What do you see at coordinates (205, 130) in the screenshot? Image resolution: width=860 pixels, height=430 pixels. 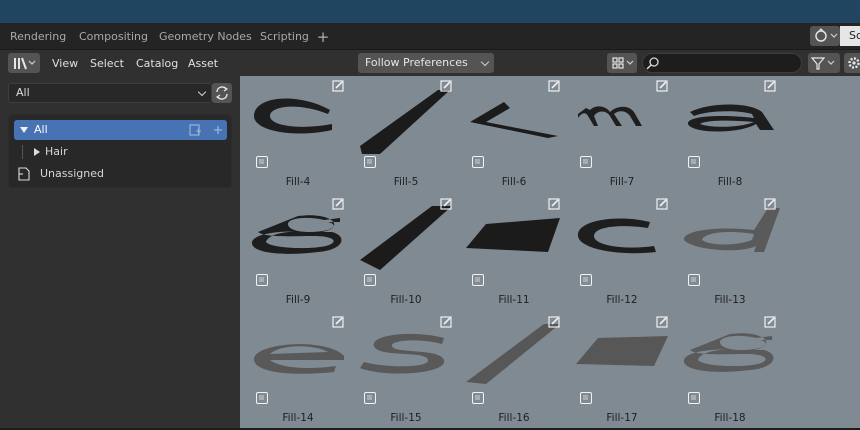 I see `add-catalog-icon` at bounding box center [205, 130].